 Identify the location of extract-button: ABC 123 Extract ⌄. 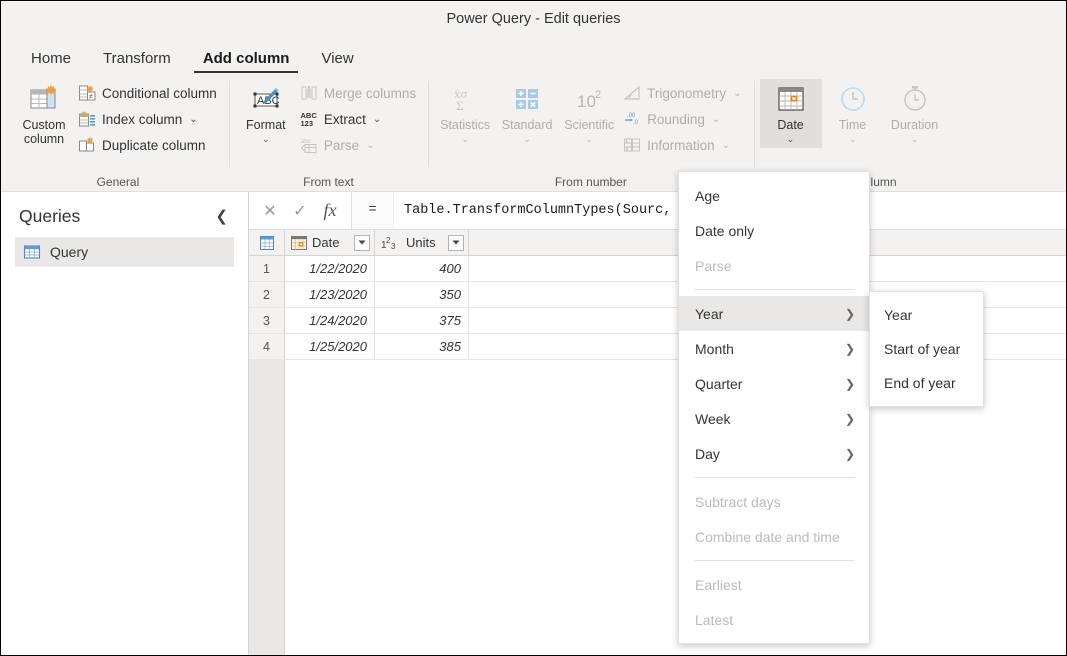
(359, 119).